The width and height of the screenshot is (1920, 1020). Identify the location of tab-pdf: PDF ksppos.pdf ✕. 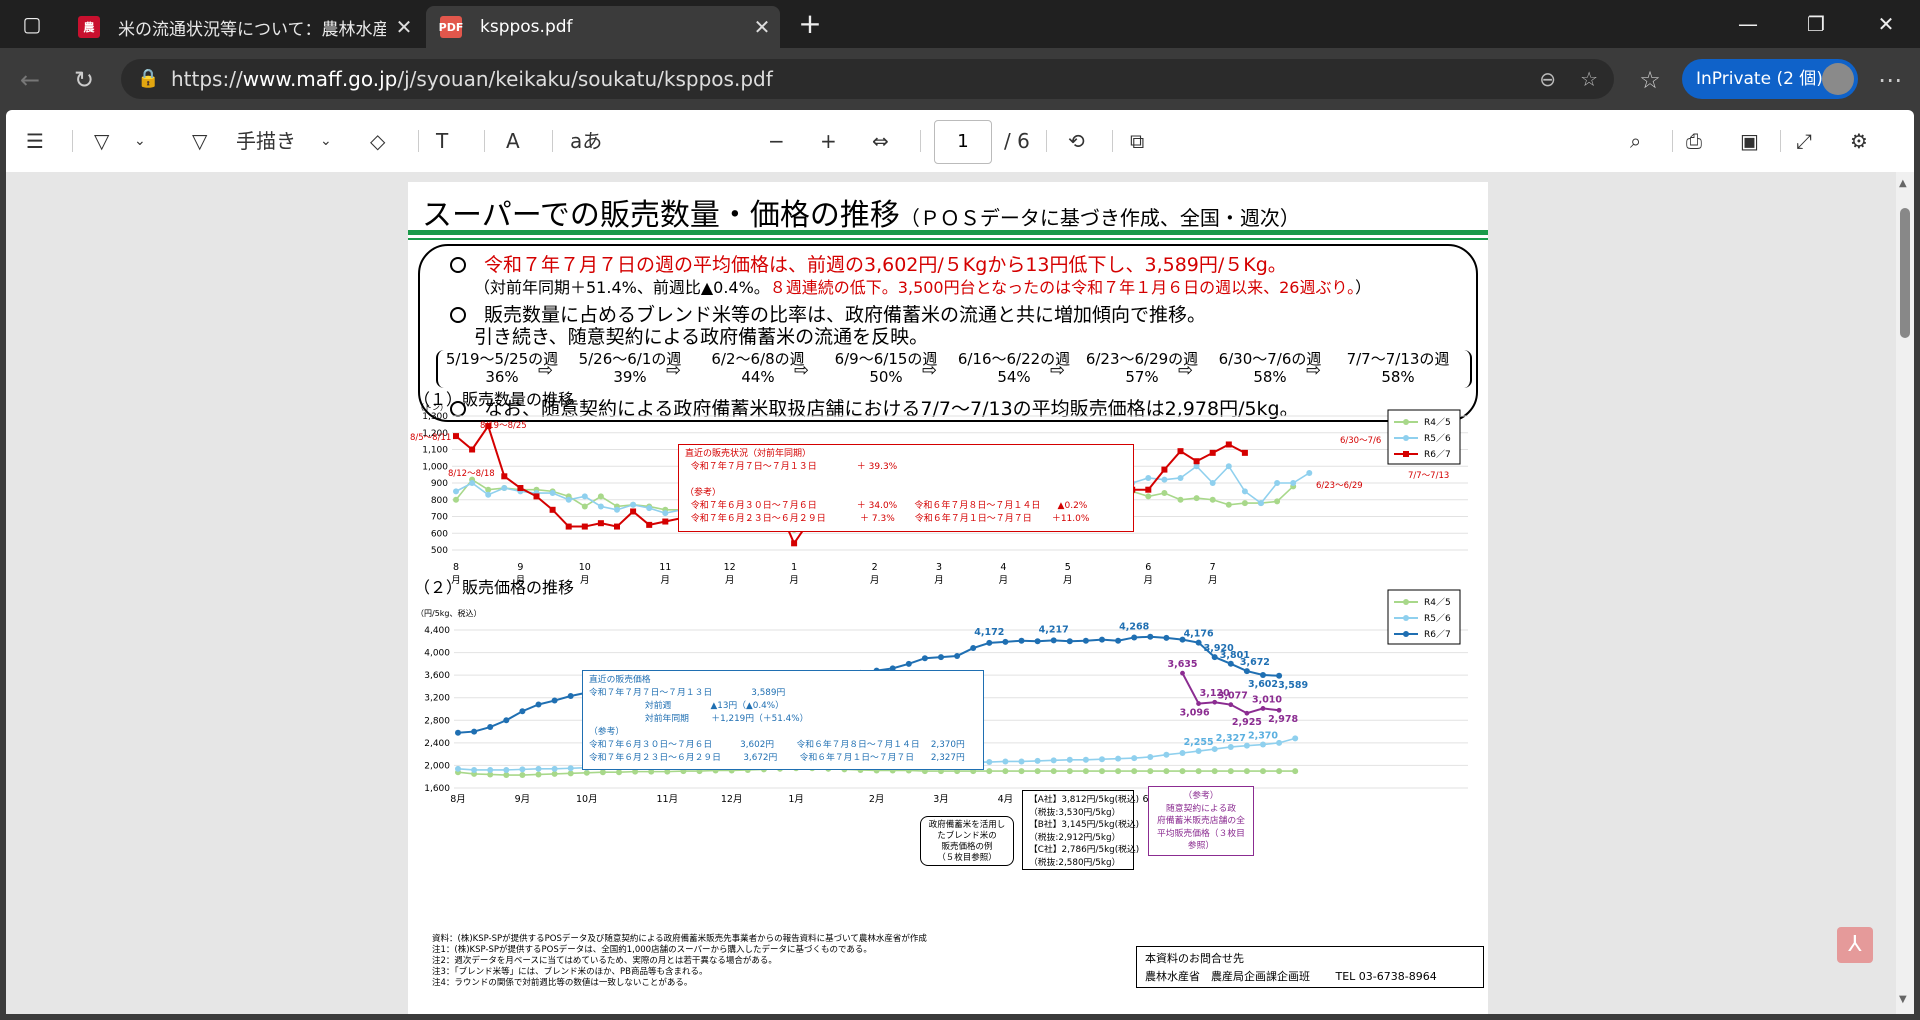
(603, 27).